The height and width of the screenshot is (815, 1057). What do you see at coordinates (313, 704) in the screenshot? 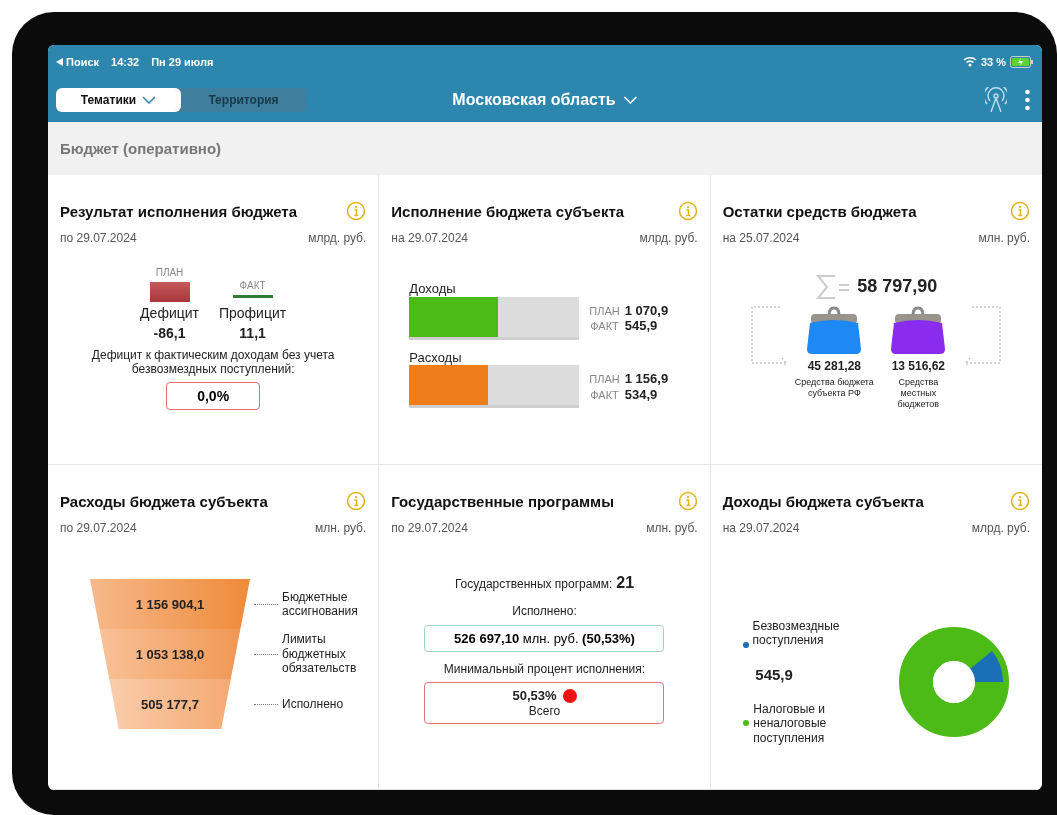
I see `funnel-label: Исполнено` at bounding box center [313, 704].